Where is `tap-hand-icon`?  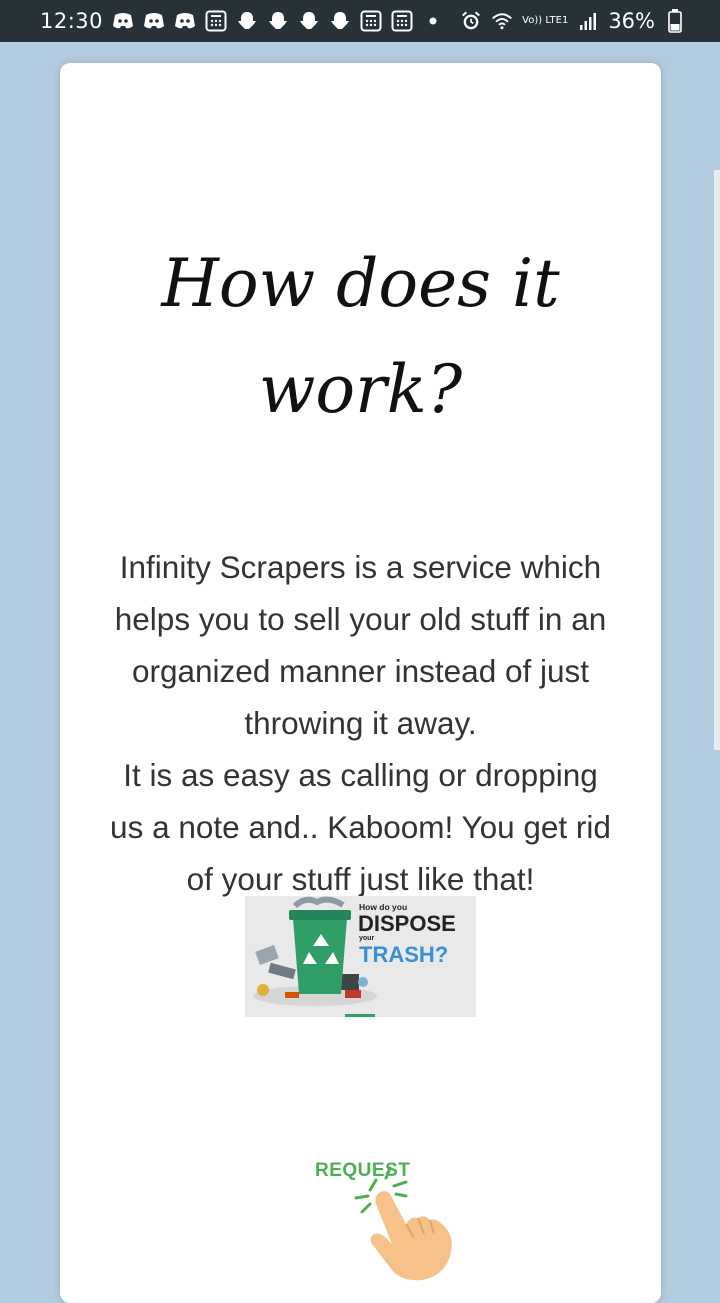
tap-hand-icon is located at coordinates (403, 1223).